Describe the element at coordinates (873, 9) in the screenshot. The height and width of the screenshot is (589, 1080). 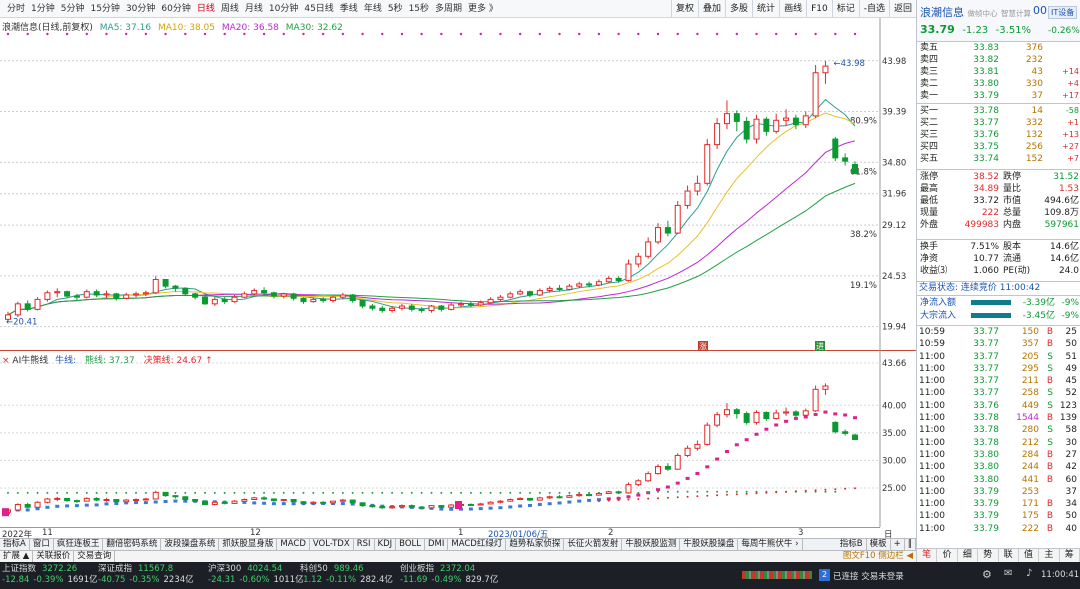
I see `tool-button: -自选` at that location.